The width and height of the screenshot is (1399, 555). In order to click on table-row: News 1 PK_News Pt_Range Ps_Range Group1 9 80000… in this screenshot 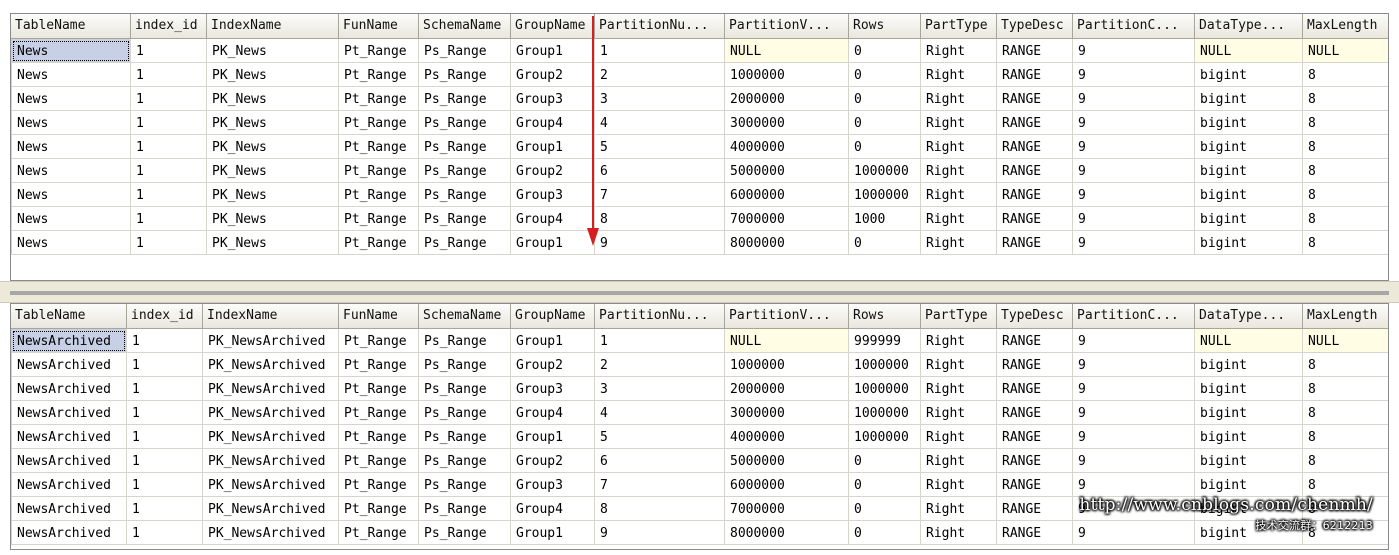, I will do `click(699, 243)`.